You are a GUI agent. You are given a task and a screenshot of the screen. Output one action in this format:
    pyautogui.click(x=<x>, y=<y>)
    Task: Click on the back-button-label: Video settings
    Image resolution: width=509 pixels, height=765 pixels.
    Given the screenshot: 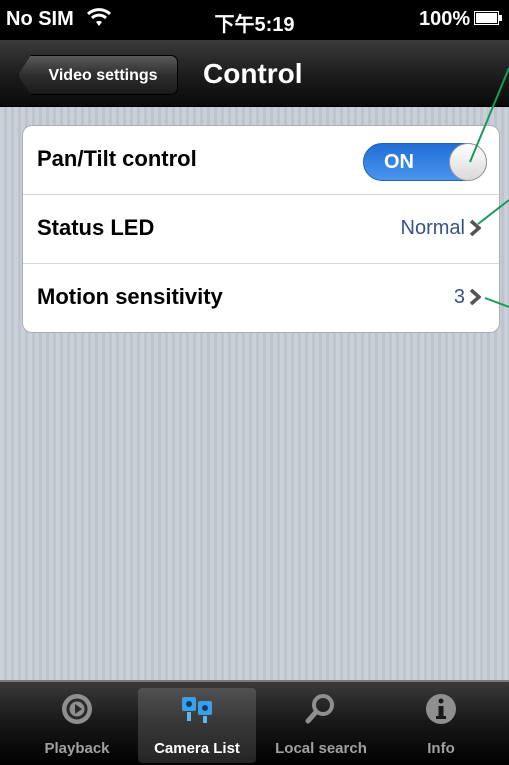 What is the action you would take?
    pyautogui.click(x=103, y=75)
    